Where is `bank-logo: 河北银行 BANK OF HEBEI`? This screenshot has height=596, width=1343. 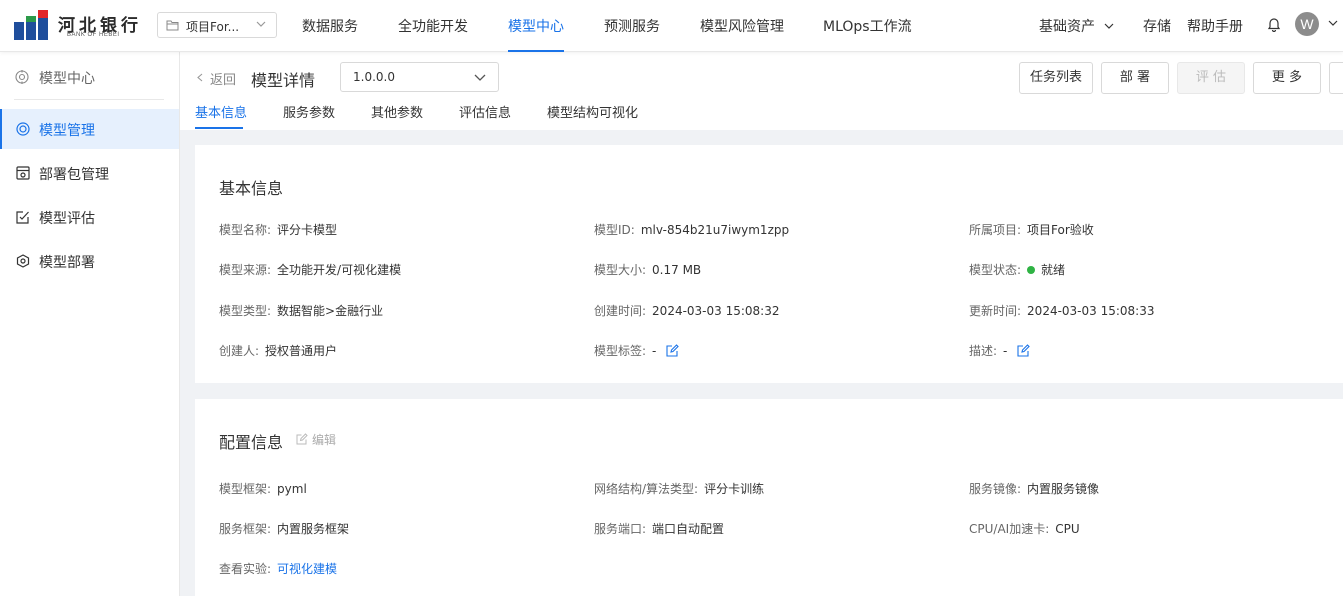 bank-logo: 河北银行 BANK OF HEBEI is located at coordinates (76, 26).